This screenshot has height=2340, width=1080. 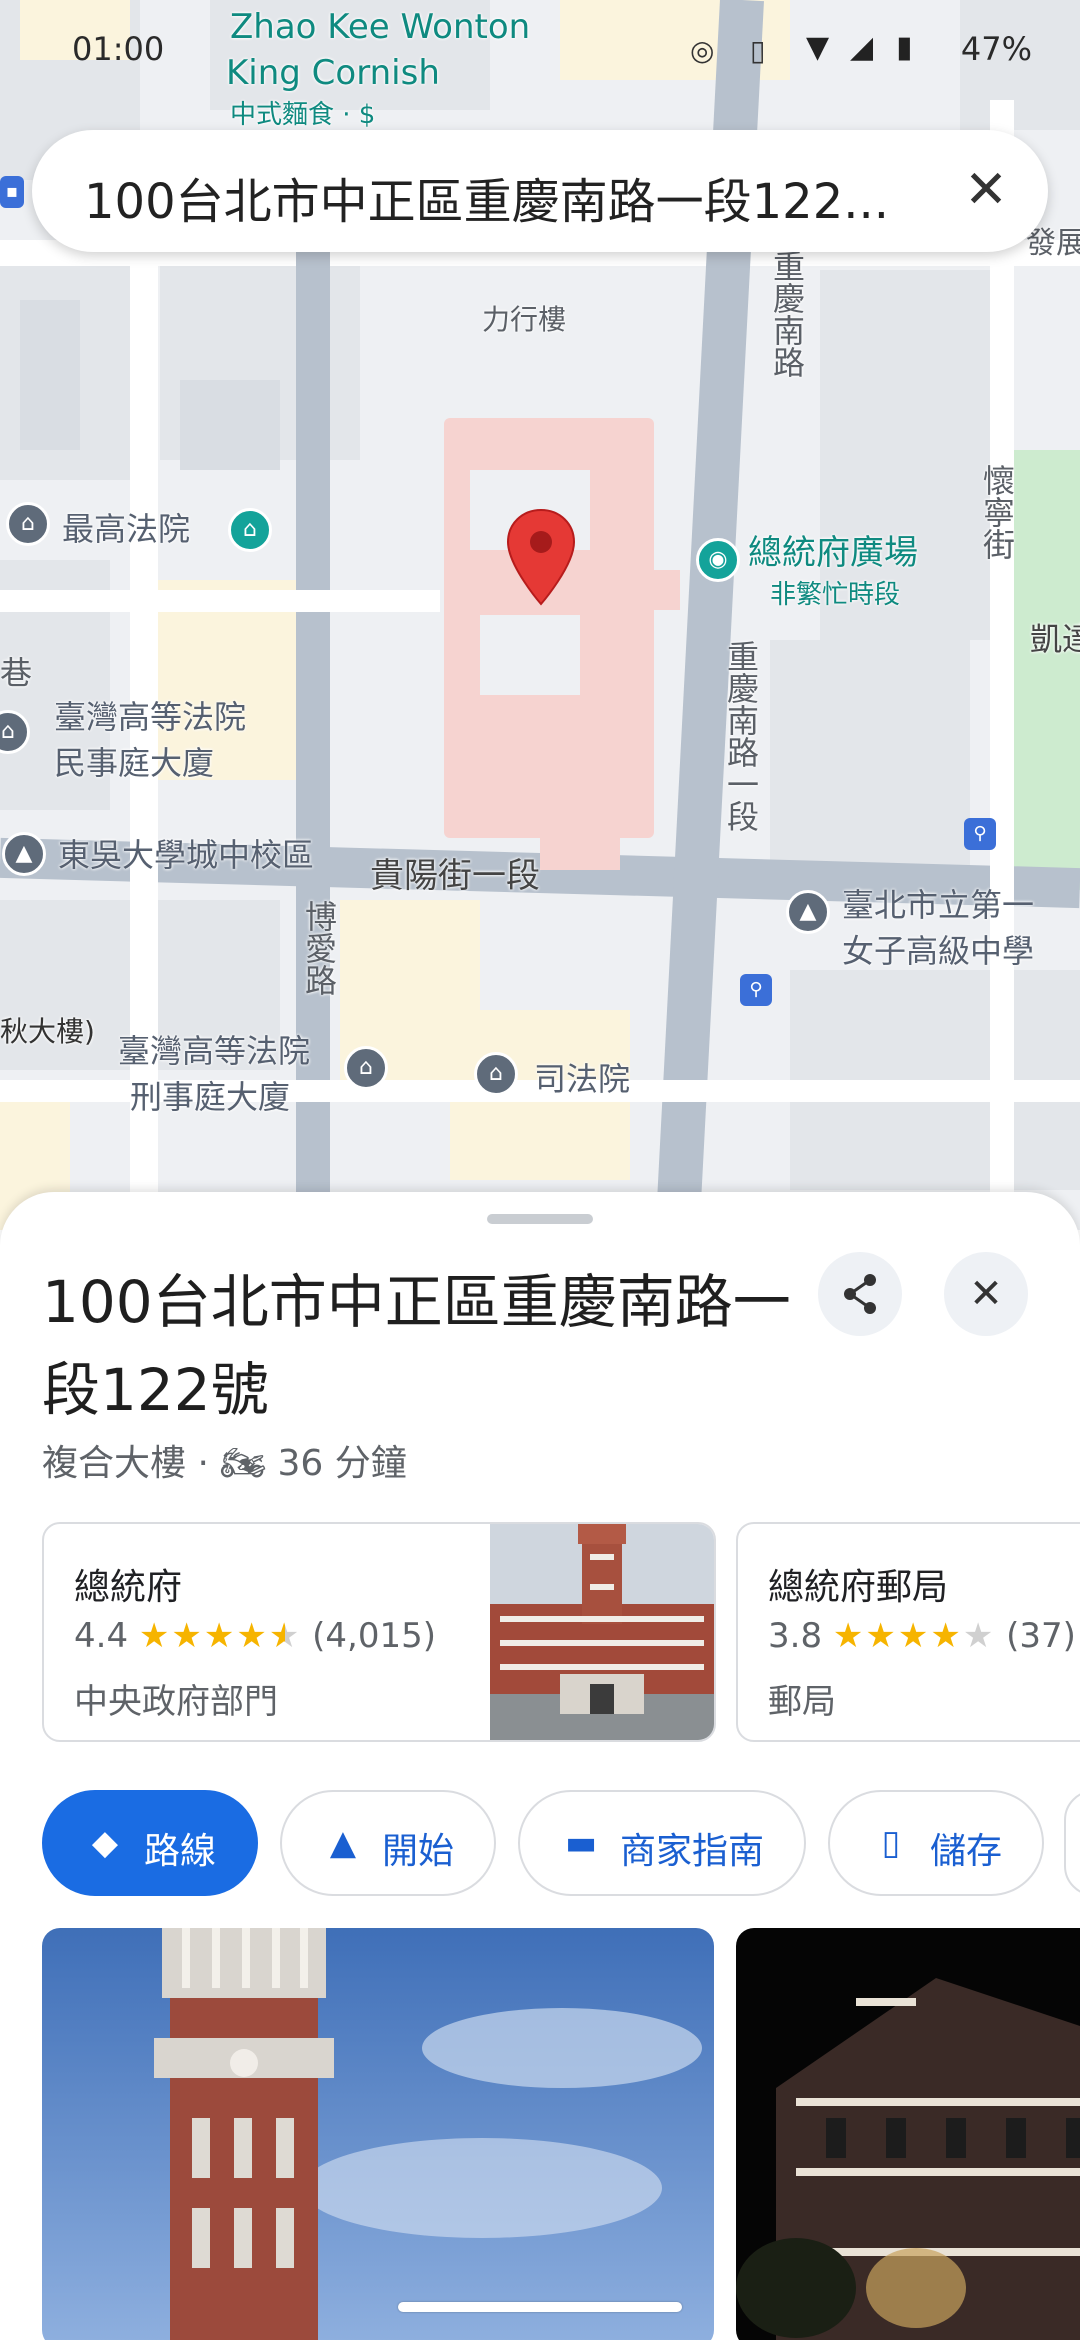 What do you see at coordinates (718, 560) in the screenshot?
I see `camera-icon: ◉` at bounding box center [718, 560].